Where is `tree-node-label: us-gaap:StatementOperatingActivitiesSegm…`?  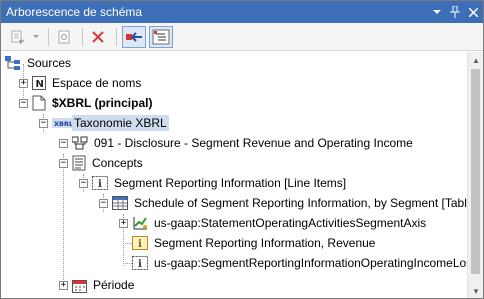
tree-node-label: us-gaap:StatementOperatingActivitiesSegm… is located at coordinates (290, 223).